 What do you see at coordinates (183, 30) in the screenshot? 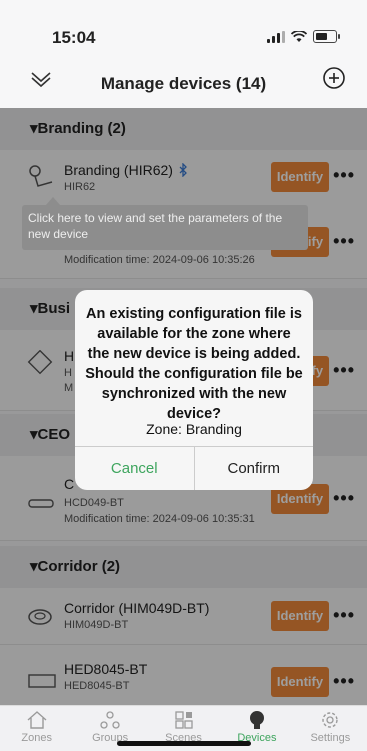
I see `status-bar: 15:04` at bounding box center [183, 30].